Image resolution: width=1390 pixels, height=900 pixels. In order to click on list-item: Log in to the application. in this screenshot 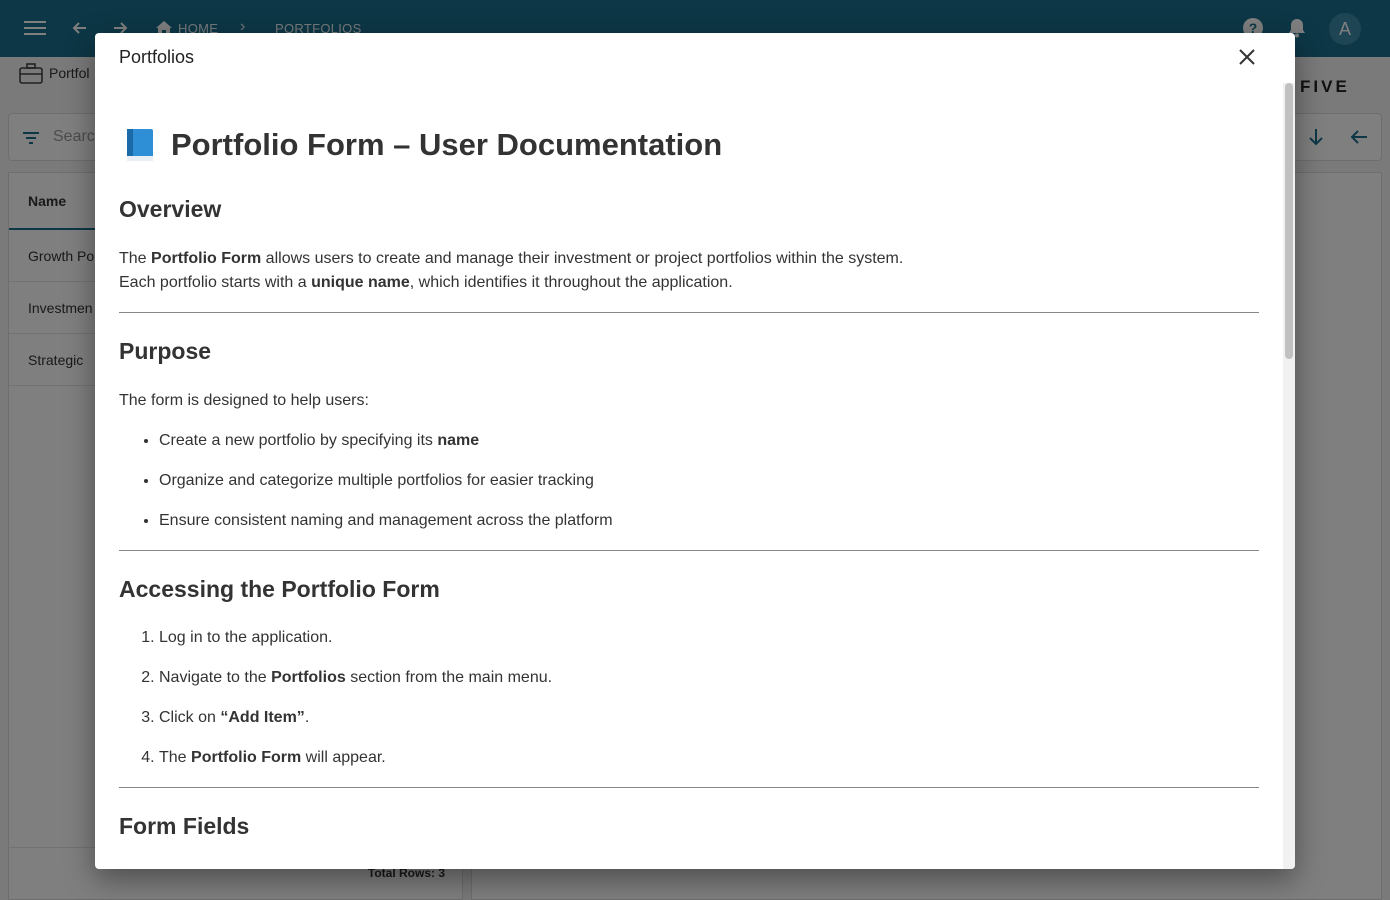, I will do `click(355, 638)`.